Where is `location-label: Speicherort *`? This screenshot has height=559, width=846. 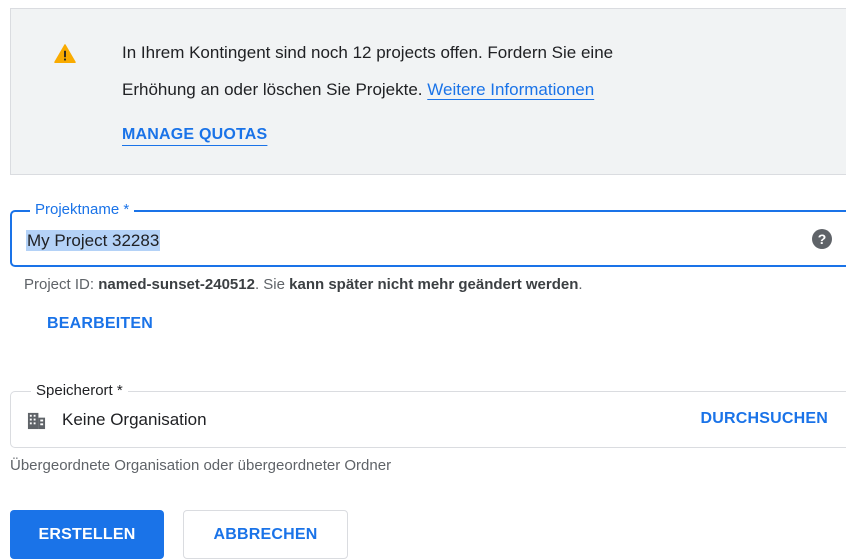 location-label: Speicherort * is located at coordinates (79, 391).